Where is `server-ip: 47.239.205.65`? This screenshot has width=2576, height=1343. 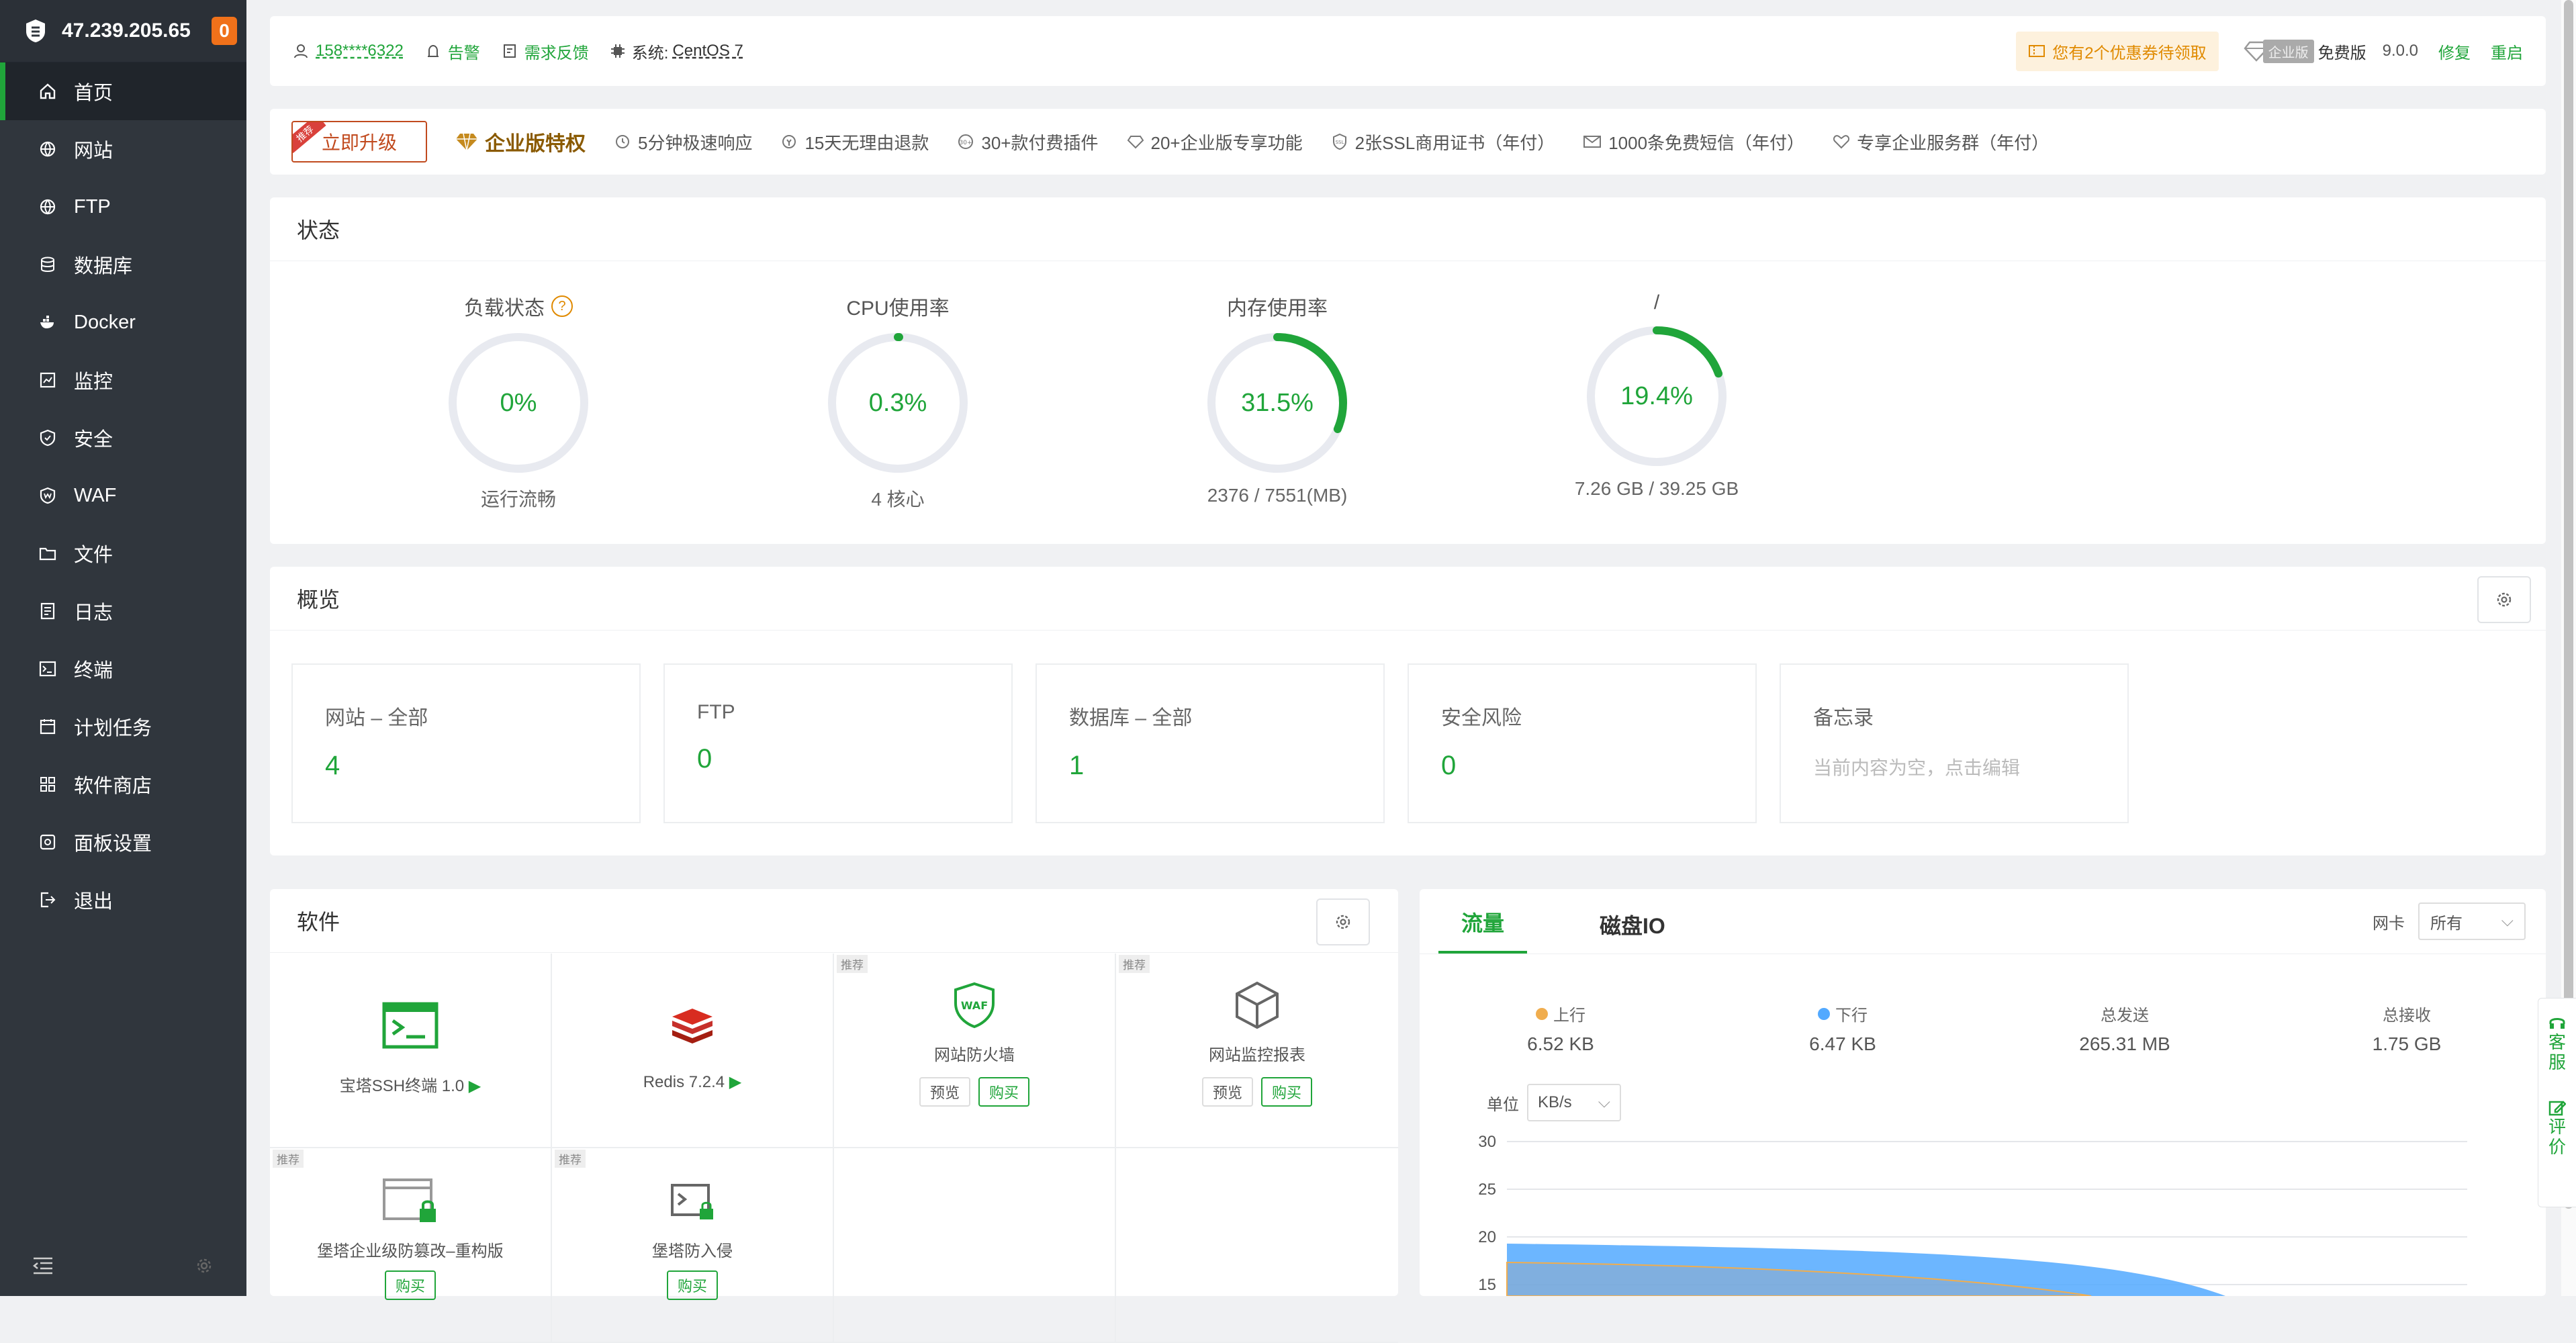 server-ip: 47.239.205.65 is located at coordinates (126, 30).